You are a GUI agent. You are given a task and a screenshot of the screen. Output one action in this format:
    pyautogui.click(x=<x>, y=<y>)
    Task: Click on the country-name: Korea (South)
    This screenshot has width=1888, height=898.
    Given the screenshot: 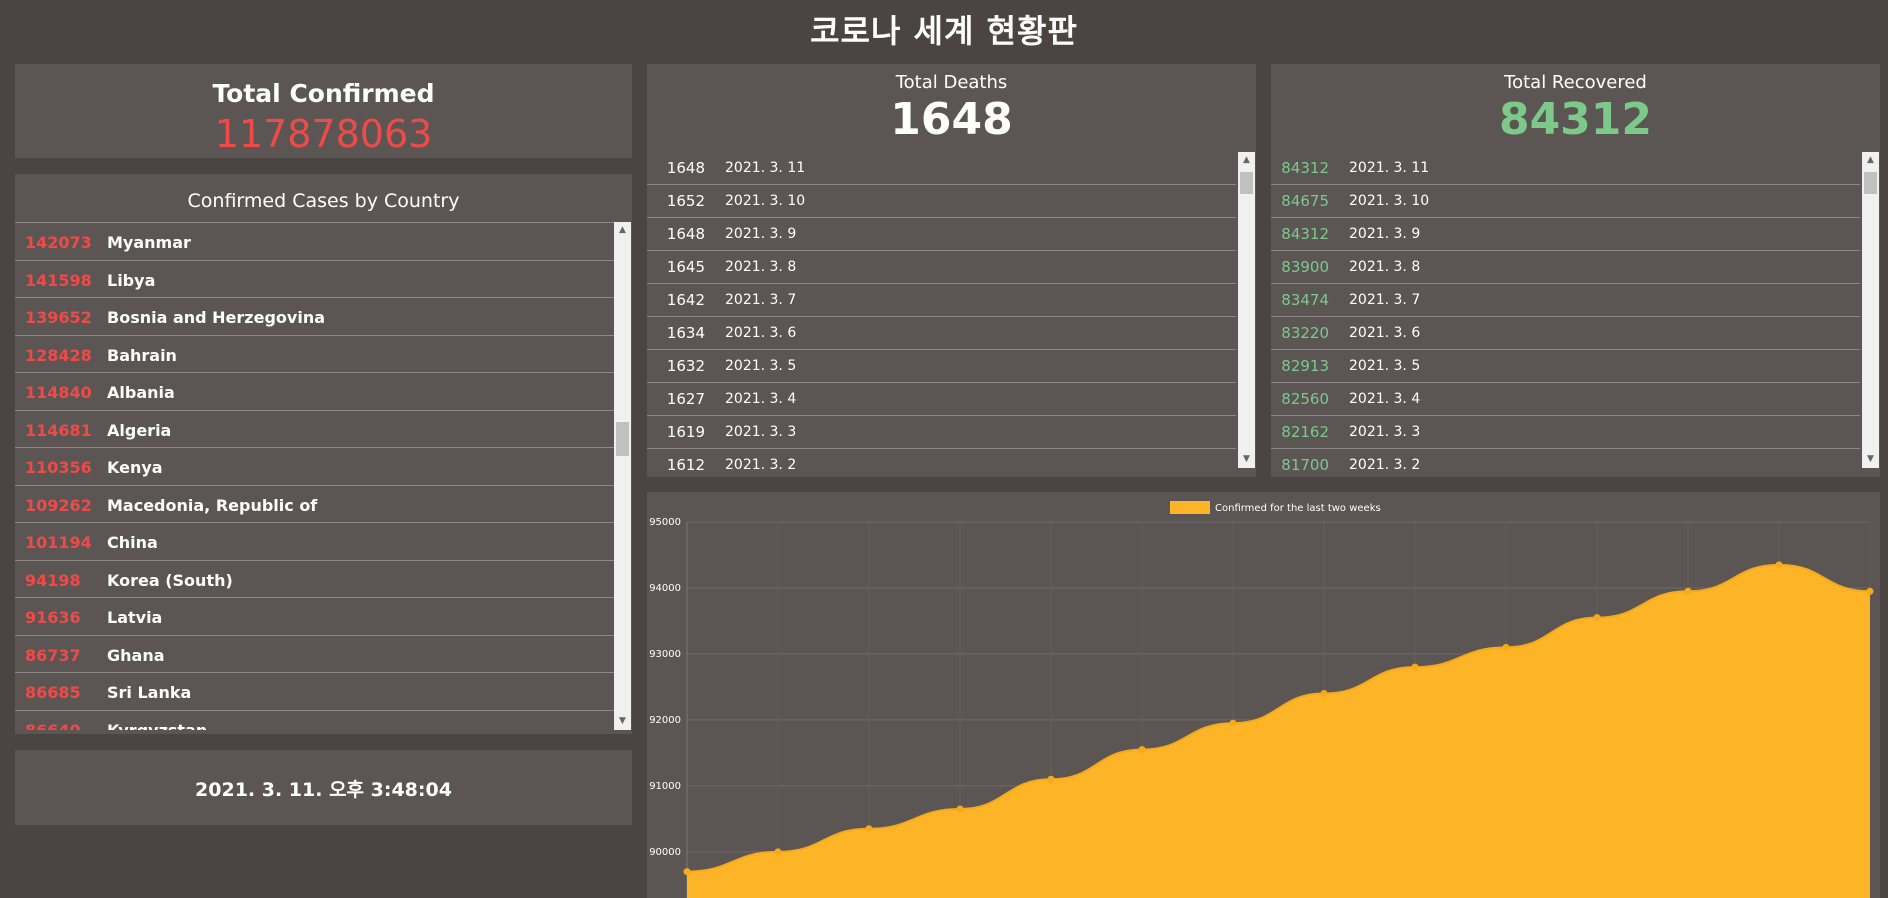 What is the action you would take?
    pyautogui.click(x=170, y=580)
    